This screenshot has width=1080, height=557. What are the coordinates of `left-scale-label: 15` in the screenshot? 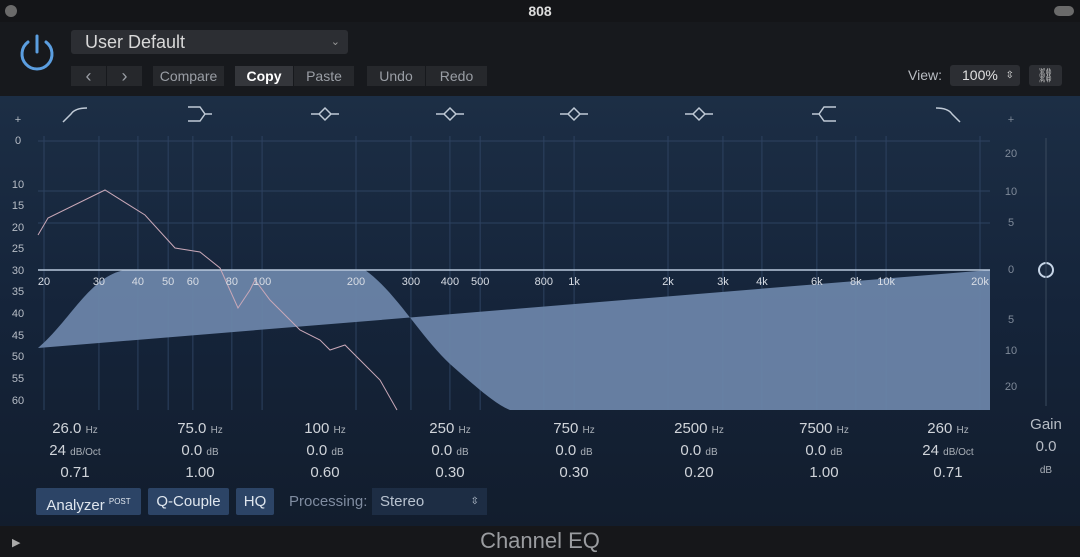 It's located at (18, 206).